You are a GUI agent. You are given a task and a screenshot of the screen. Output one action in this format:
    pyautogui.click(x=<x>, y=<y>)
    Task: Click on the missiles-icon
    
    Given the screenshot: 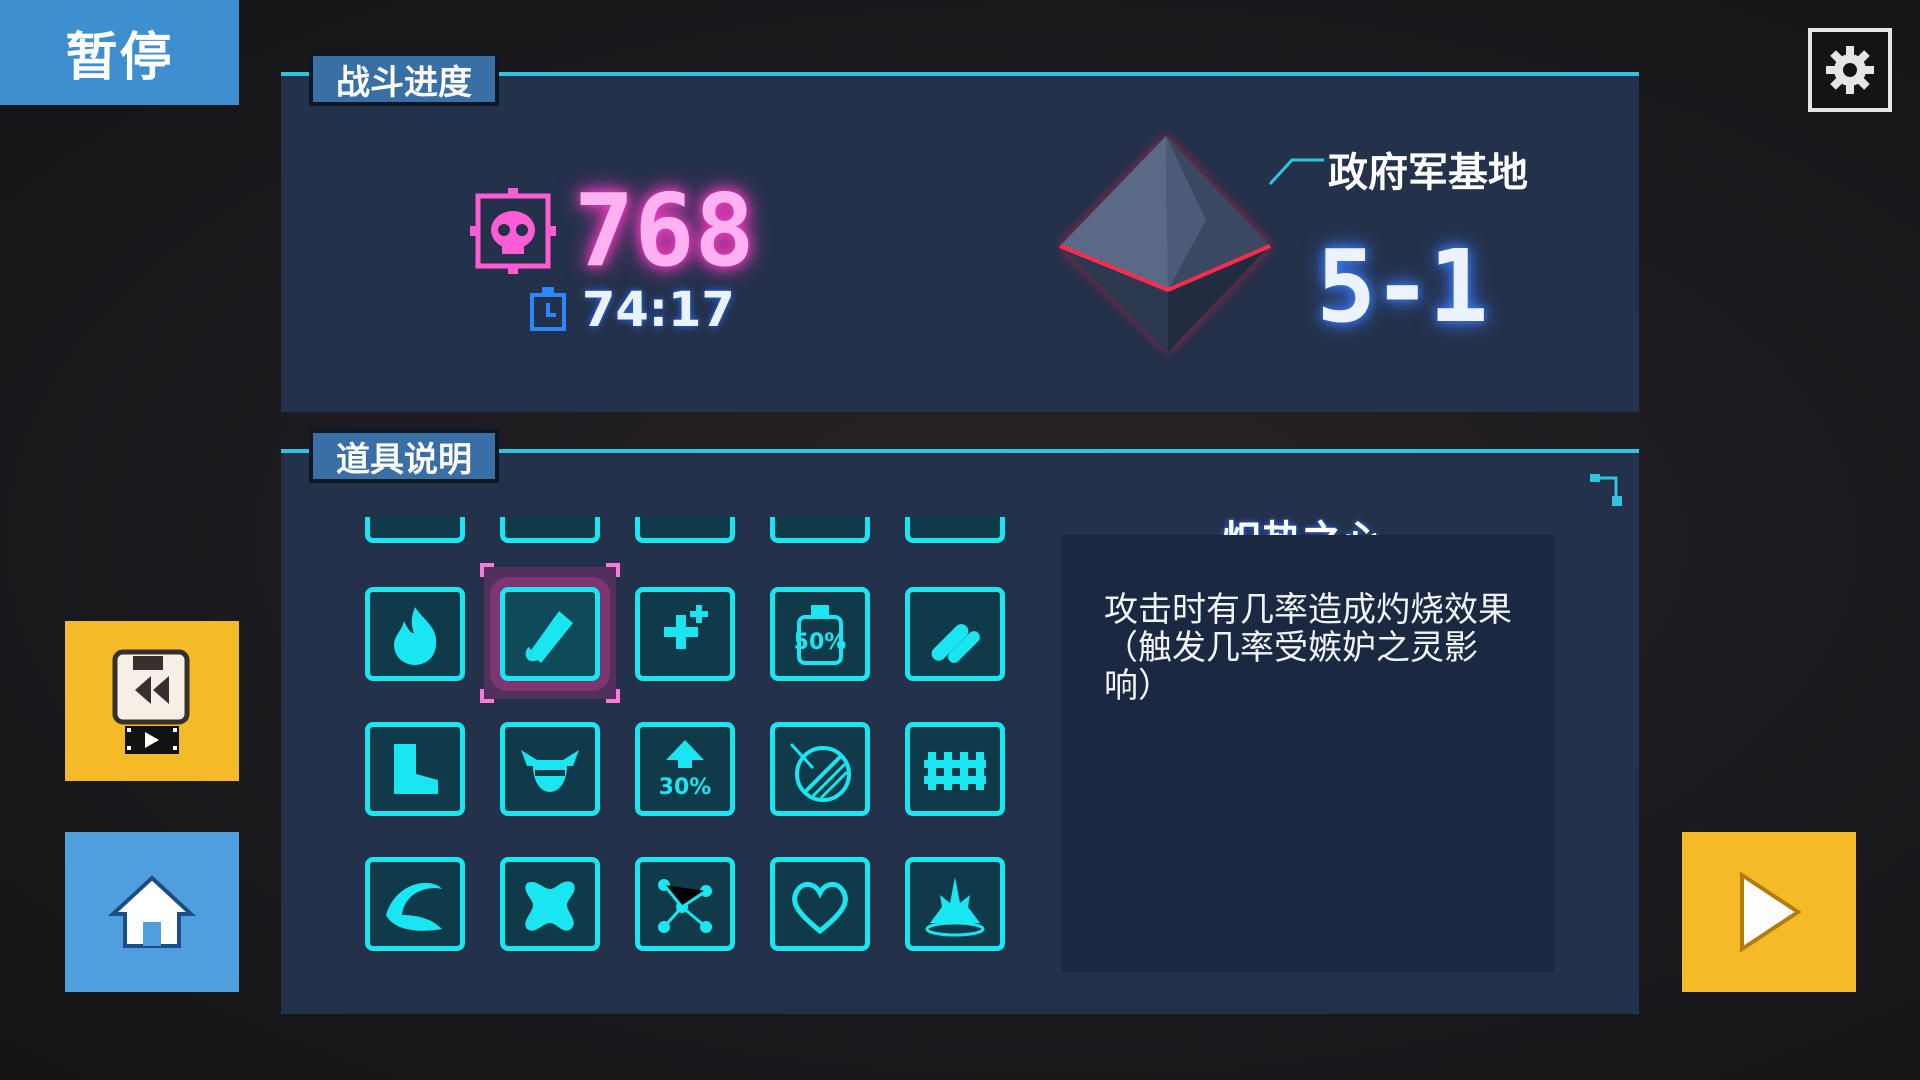 What is the action you would take?
    pyautogui.click(x=955, y=643)
    